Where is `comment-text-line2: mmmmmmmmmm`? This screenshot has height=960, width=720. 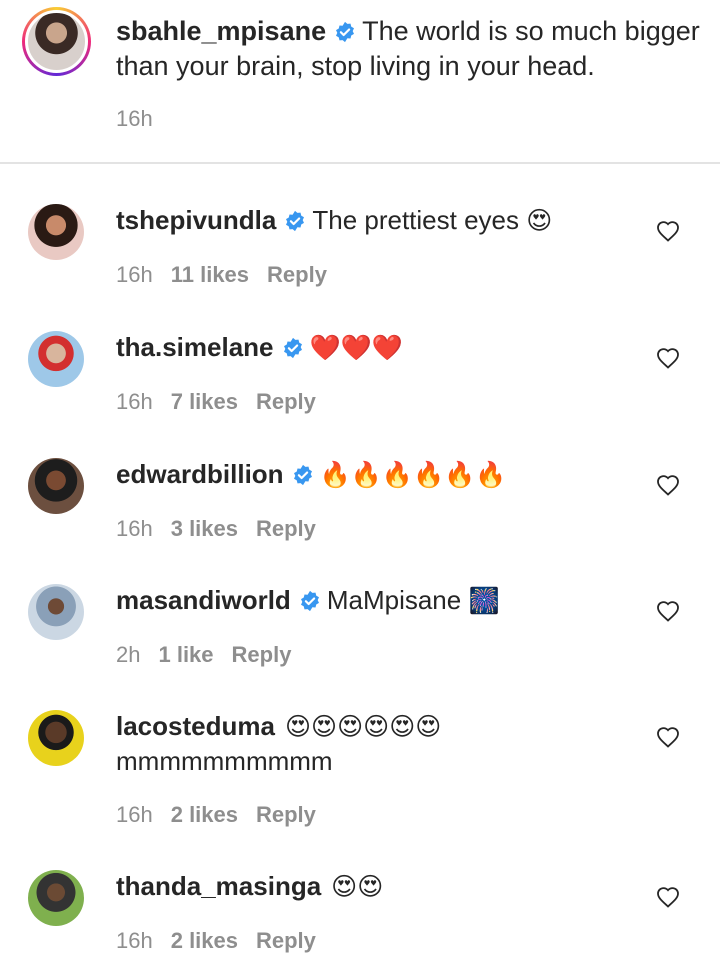
comment-text-line2: mmmmmmmmmm is located at coordinates (224, 761).